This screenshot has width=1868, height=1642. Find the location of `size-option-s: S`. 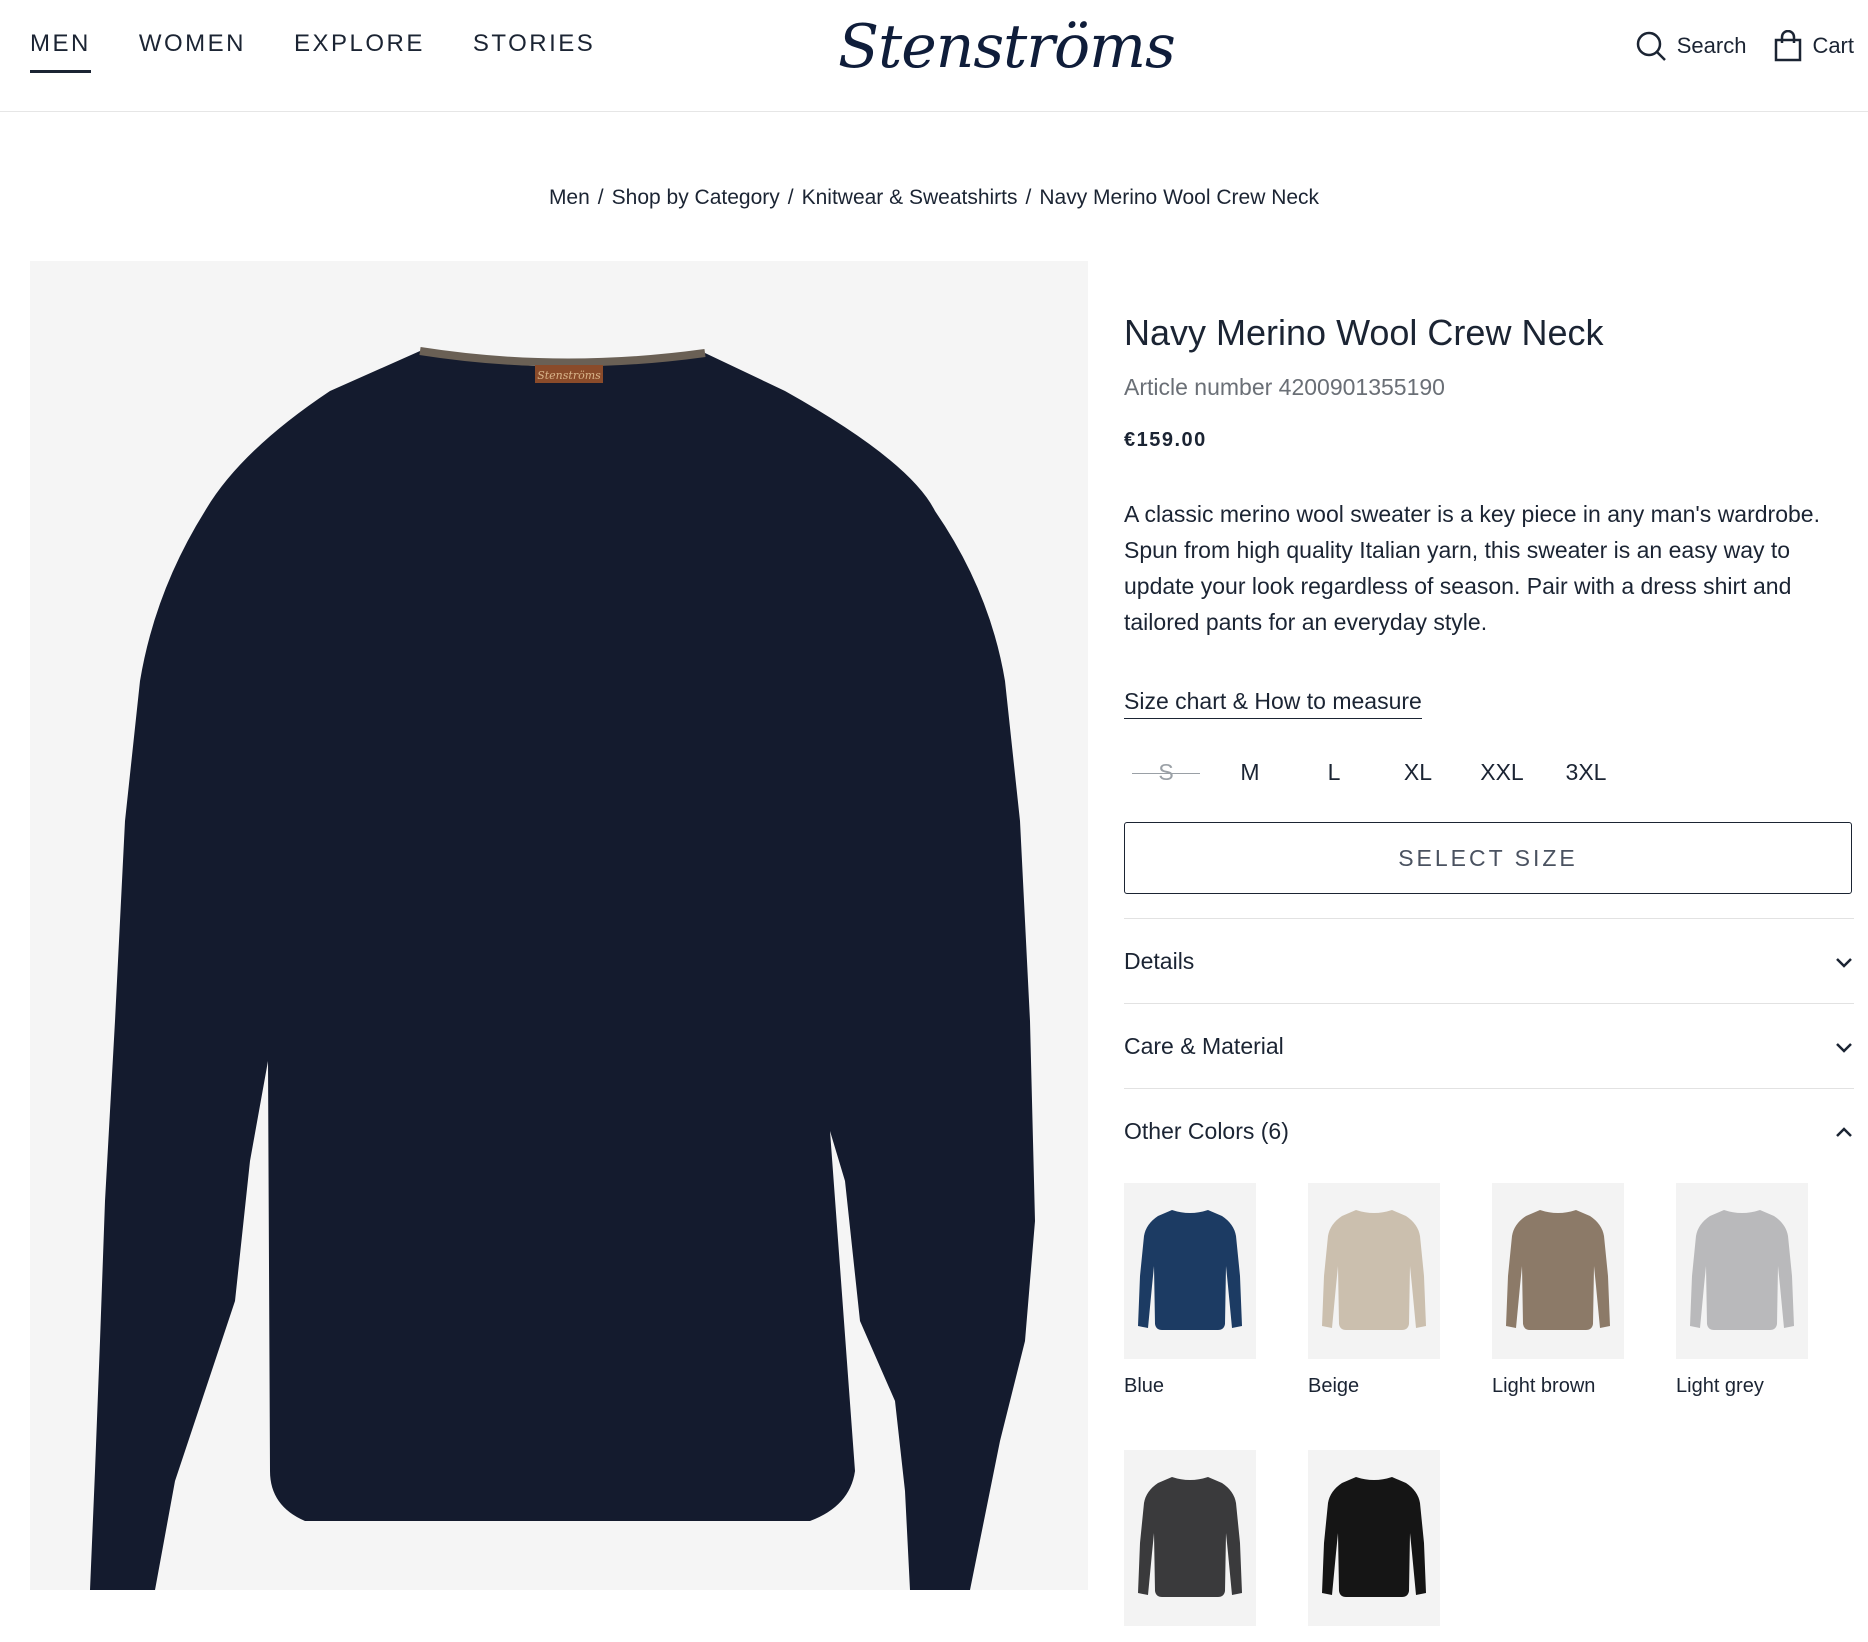

size-option-s: S is located at coordinates (1166, 772).